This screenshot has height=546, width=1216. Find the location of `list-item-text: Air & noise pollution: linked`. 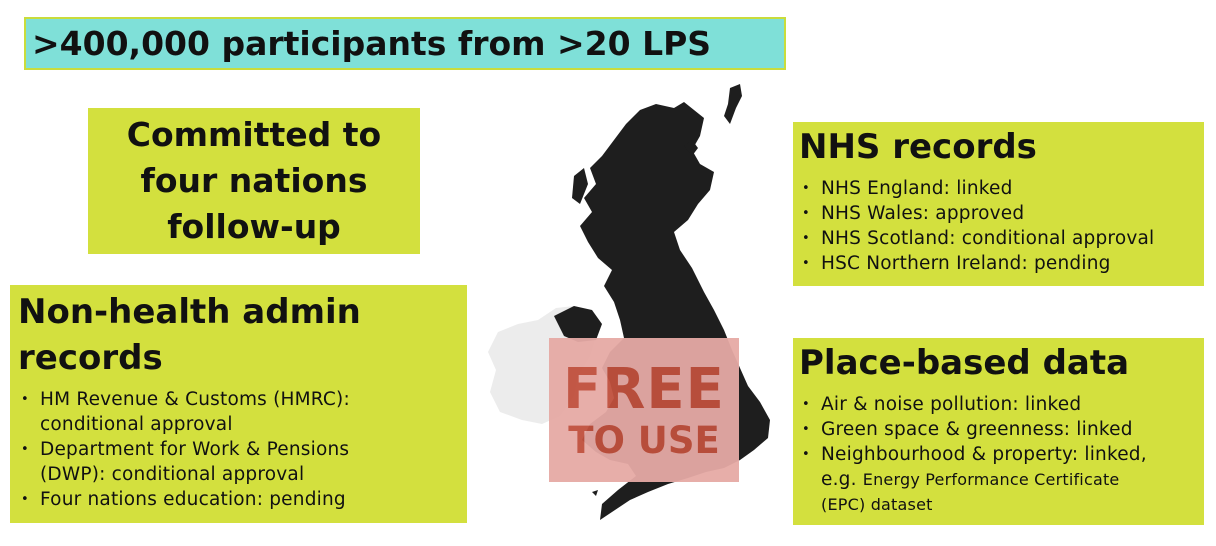

list-item-text: Air & noise pollution: linked is located at coordinates (951, 404).